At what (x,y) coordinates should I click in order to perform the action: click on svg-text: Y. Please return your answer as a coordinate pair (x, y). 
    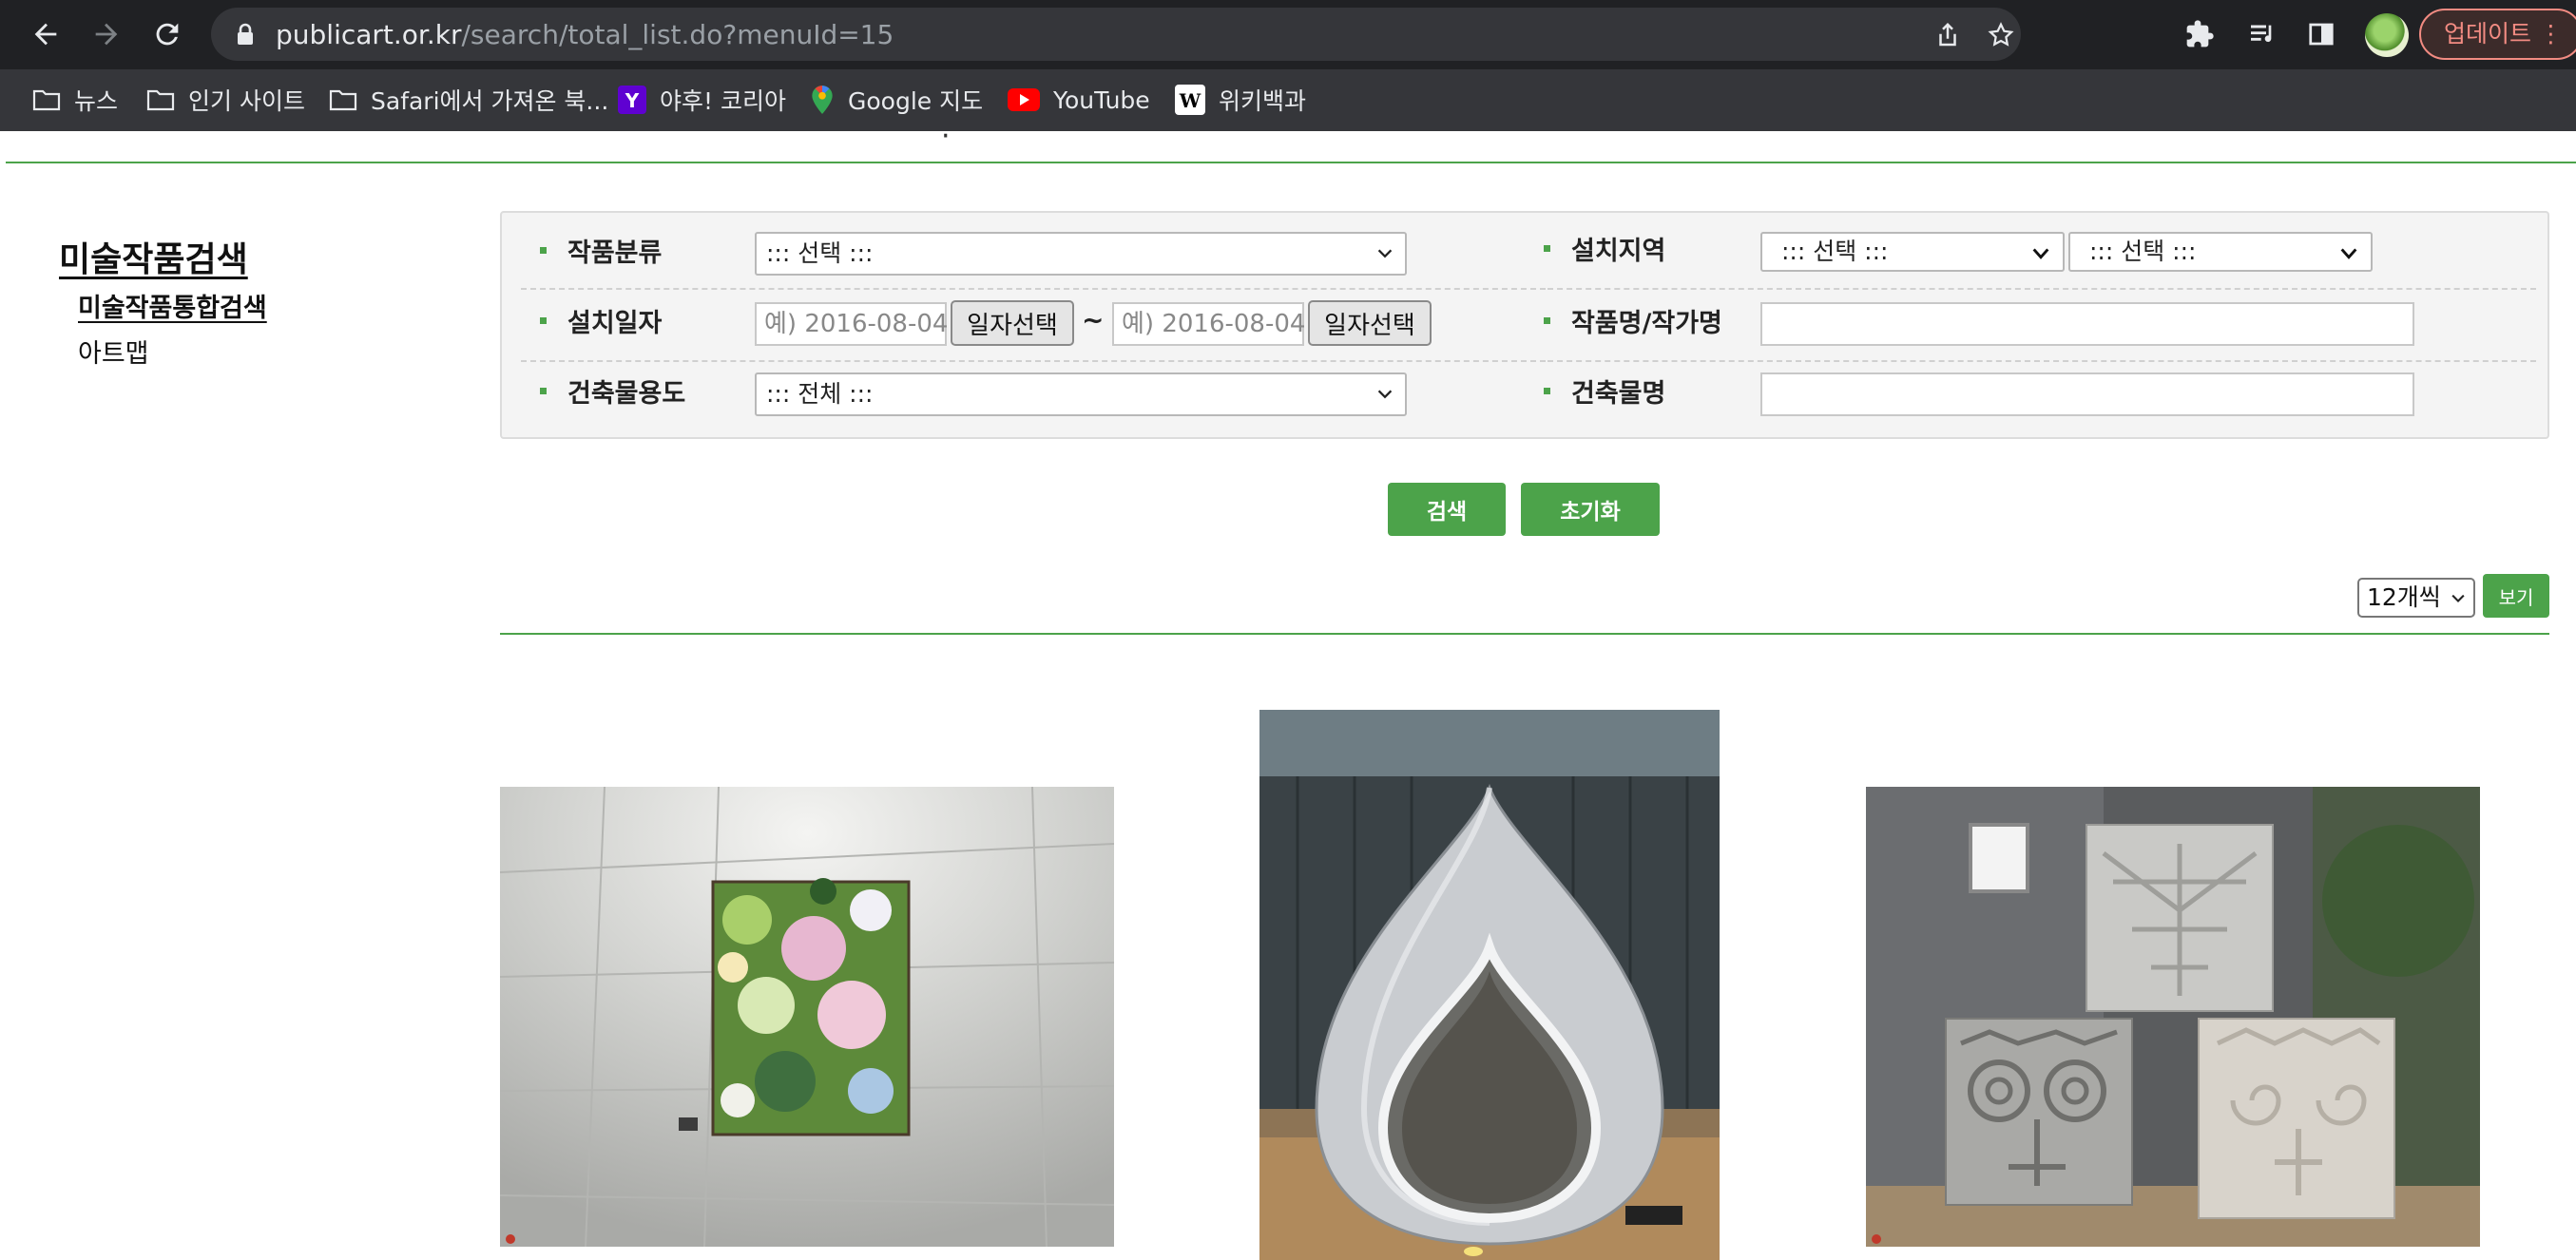
    Looking at the image, I should click on (633, 100).